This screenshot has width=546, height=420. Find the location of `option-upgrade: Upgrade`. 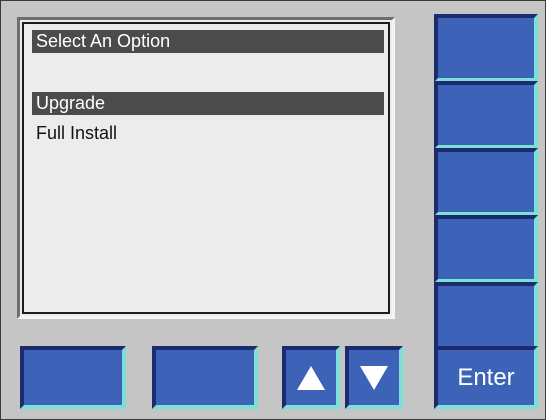

option-upgrade: Upgrade is located at coordinates (208, 103).